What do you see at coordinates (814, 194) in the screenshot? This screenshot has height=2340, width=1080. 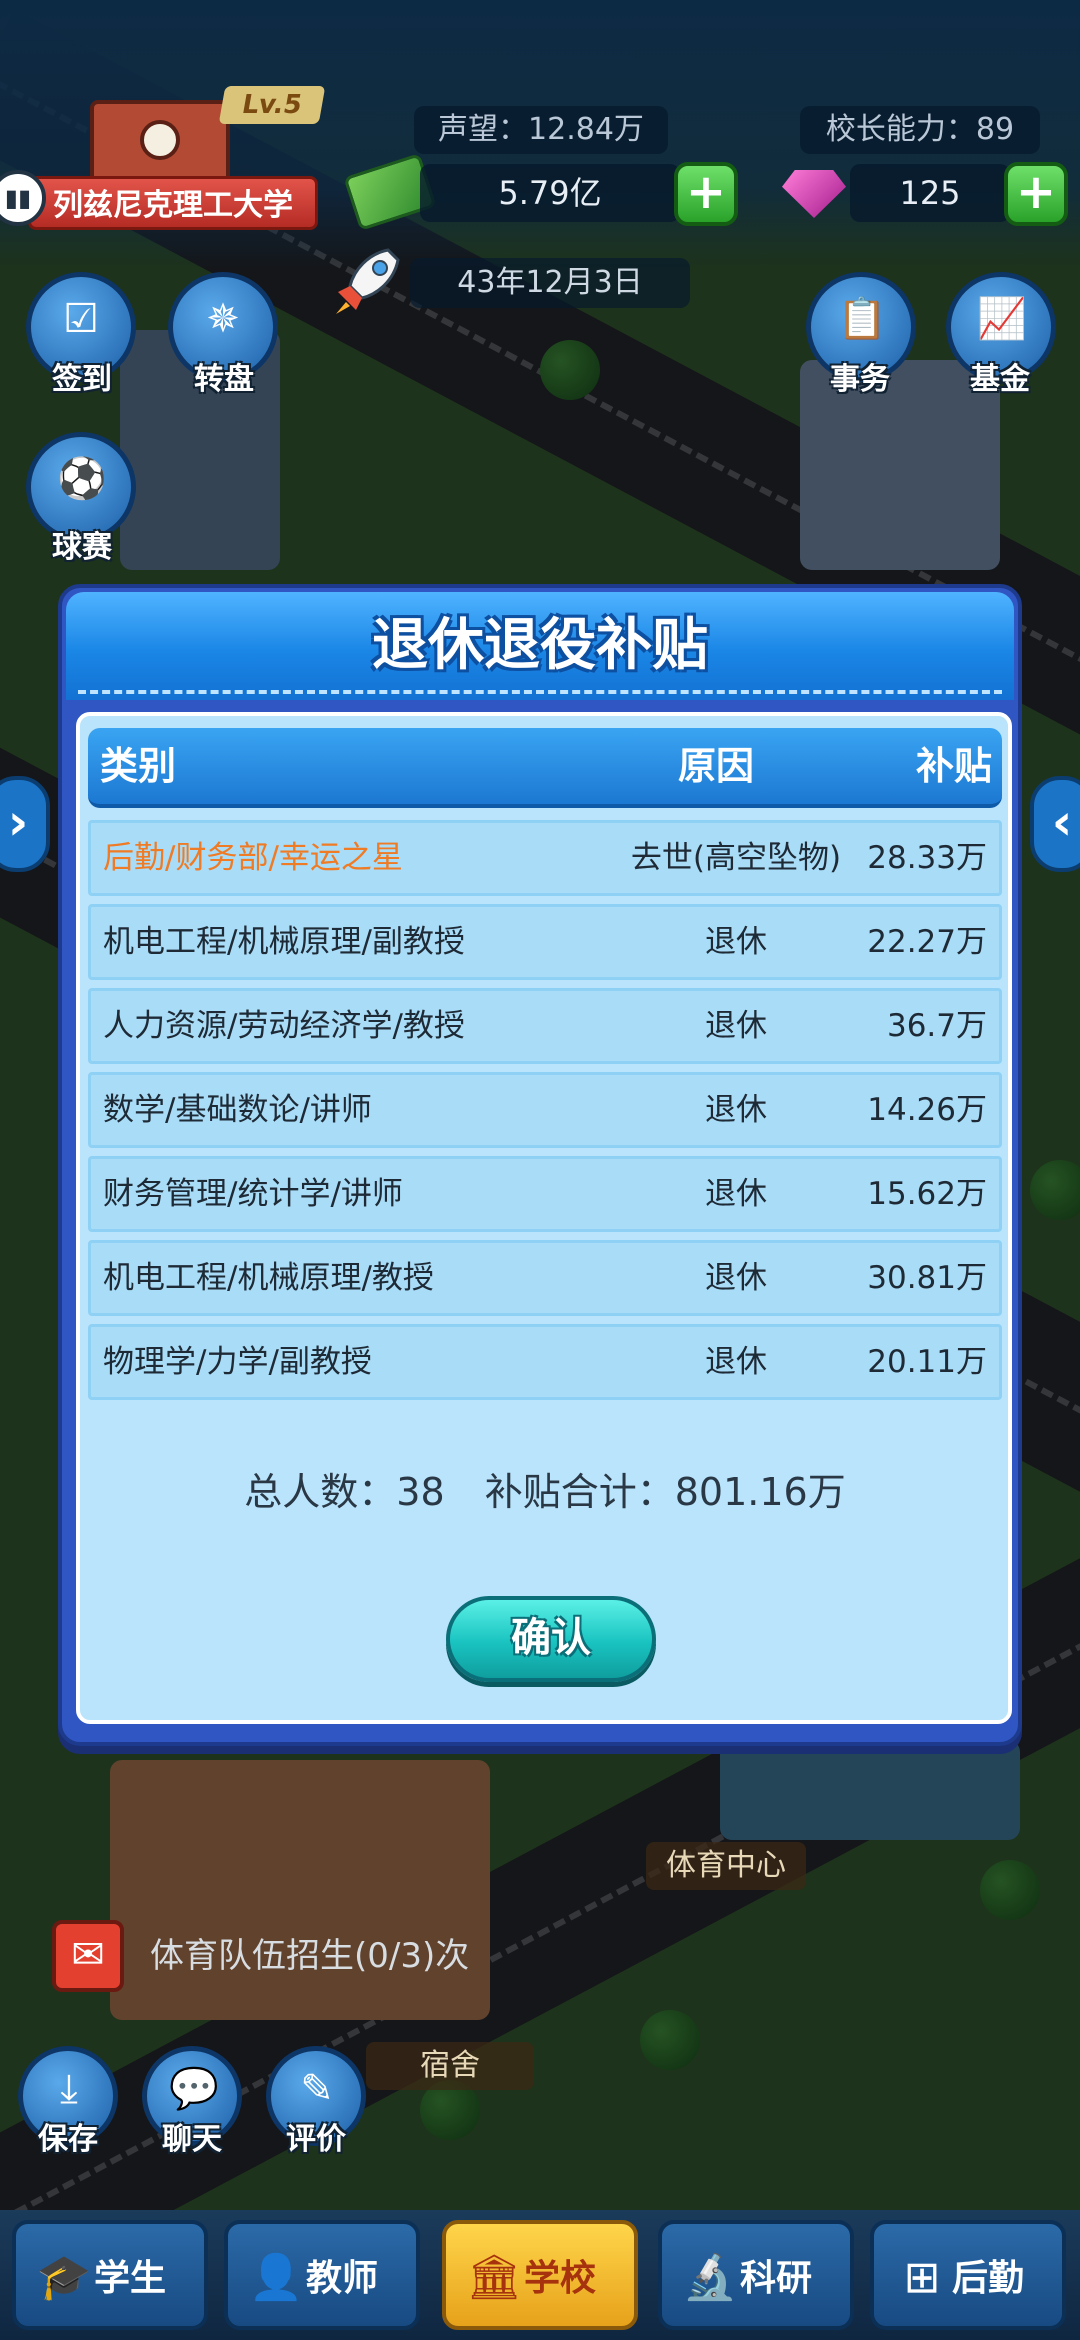 I see `gem-icon` at bounding box center [814, 194].